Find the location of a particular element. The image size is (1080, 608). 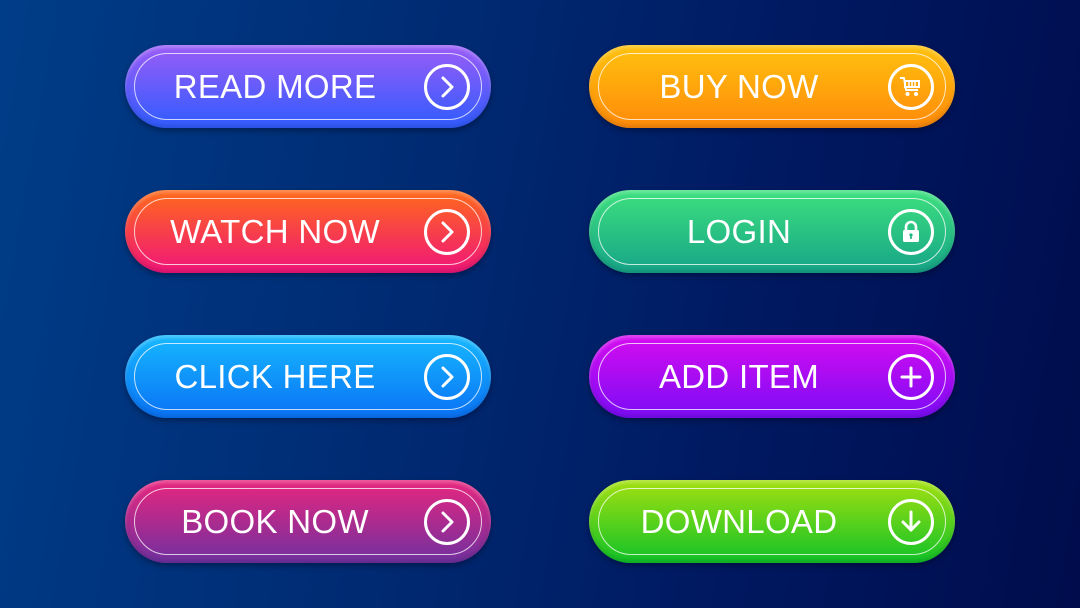

button-label: DOWNLOAD is located at coordinates (739, 521).